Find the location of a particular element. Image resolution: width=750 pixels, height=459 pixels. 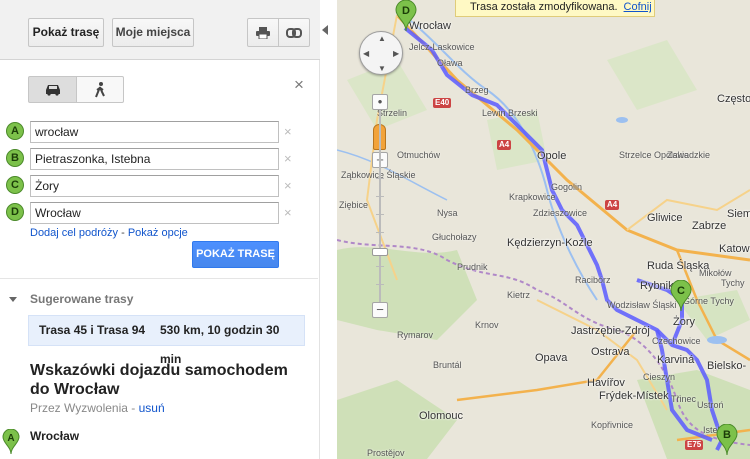

town-label: Nysa is located at coordinates (447, 213).